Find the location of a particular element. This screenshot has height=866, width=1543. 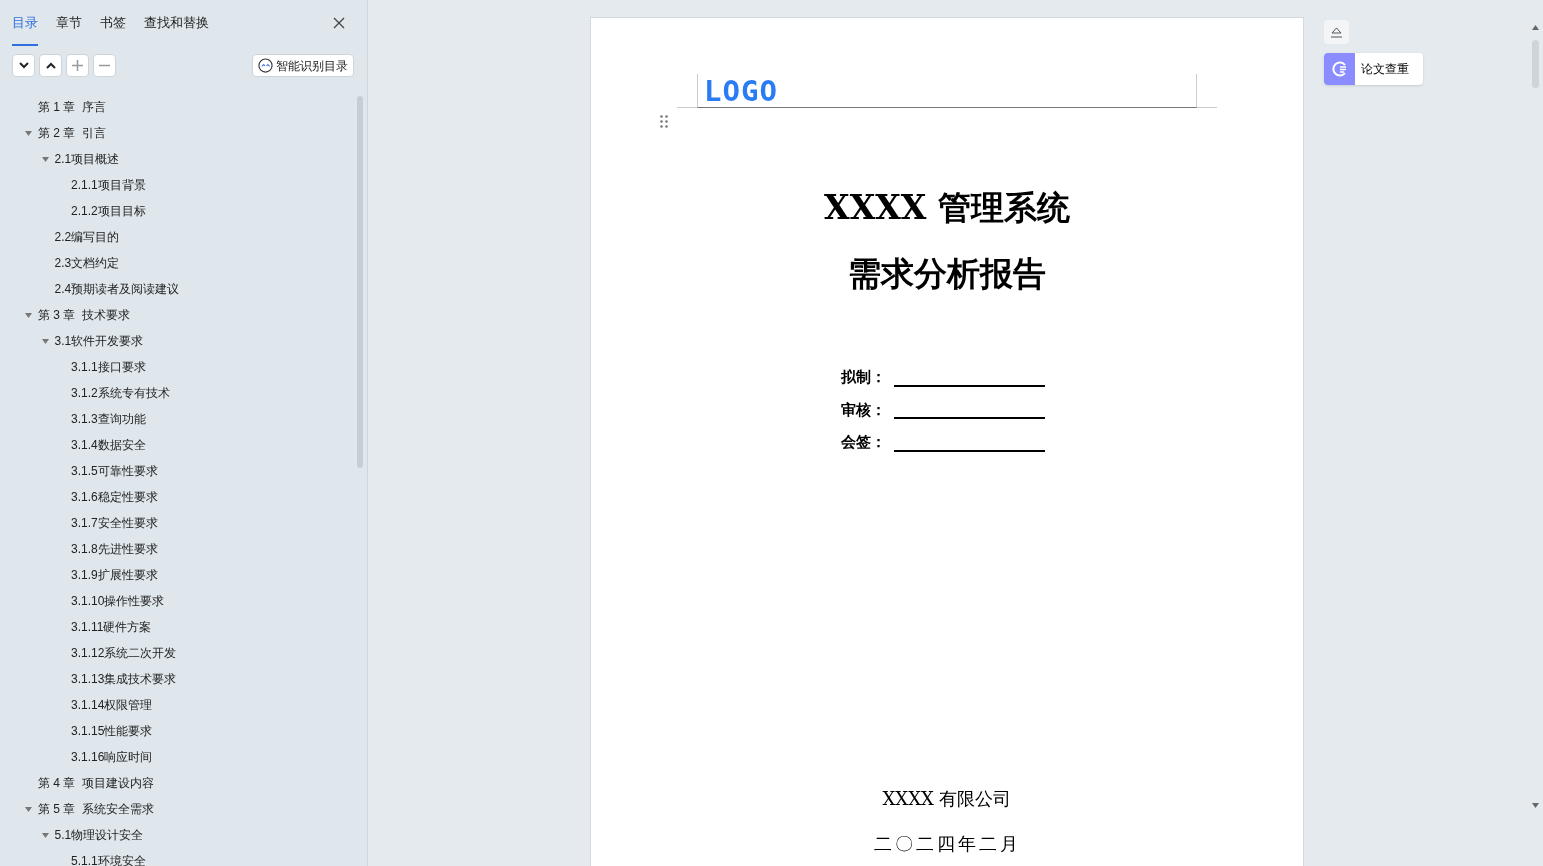

outline-item: 2.2编写目的 is located at coordinates (87, 237).